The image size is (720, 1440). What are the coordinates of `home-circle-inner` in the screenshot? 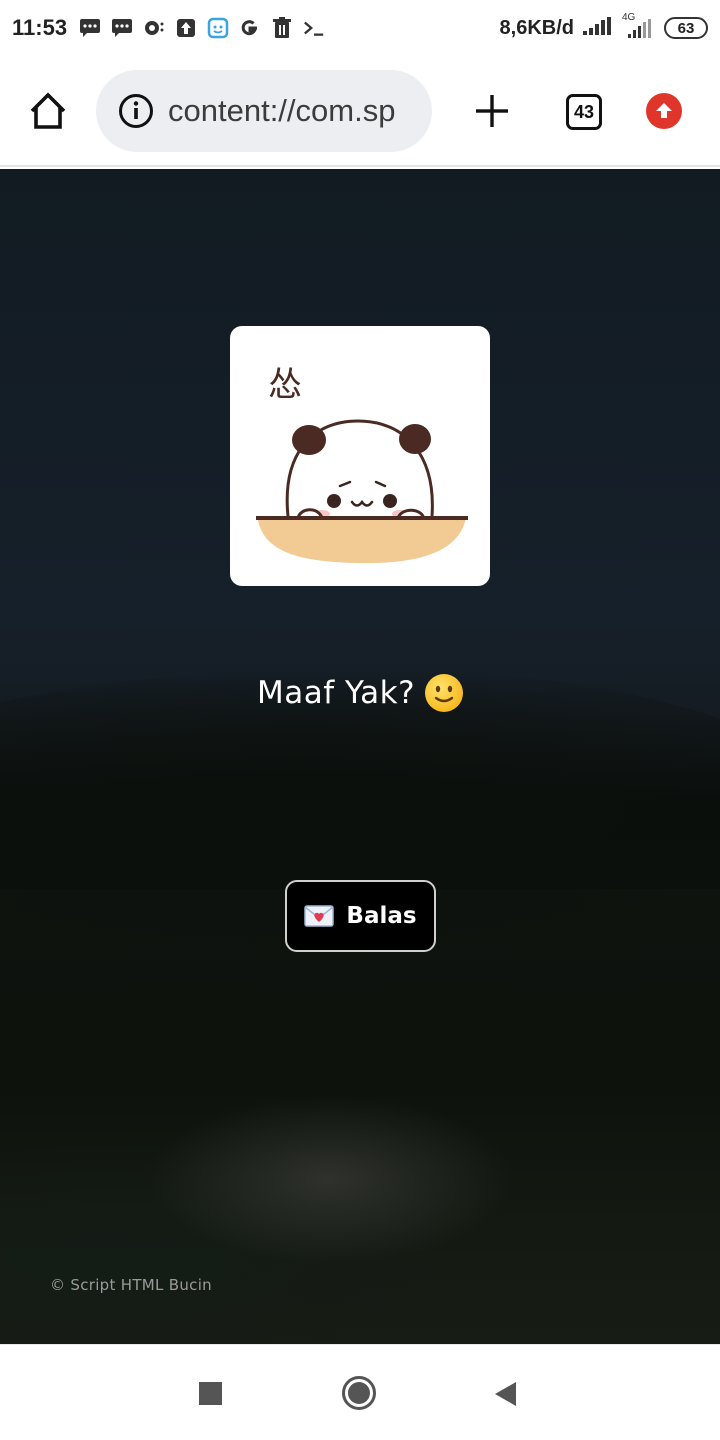 It's located at (359, 1393).